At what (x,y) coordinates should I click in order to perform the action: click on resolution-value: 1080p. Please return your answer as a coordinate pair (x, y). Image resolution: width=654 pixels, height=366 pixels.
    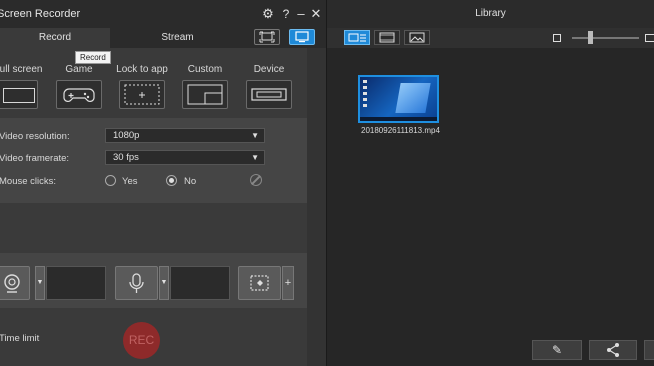
    Looking at the image, I should click on (126, 135).